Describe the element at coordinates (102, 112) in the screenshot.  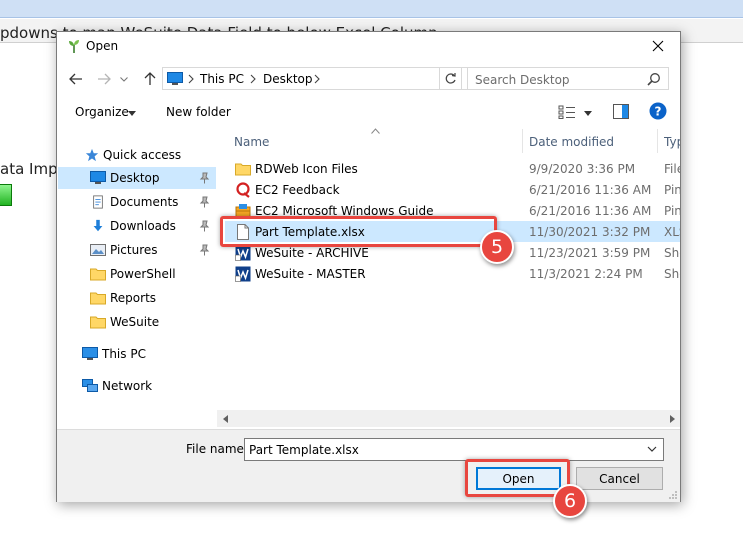
I see `organize-button: Organize` at that location.